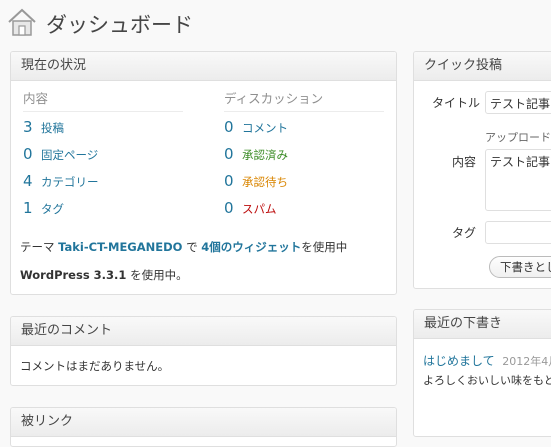  Describe the element at coordinates (259, 209) in the screenshot. I see `spam-link: スパム` at that location.